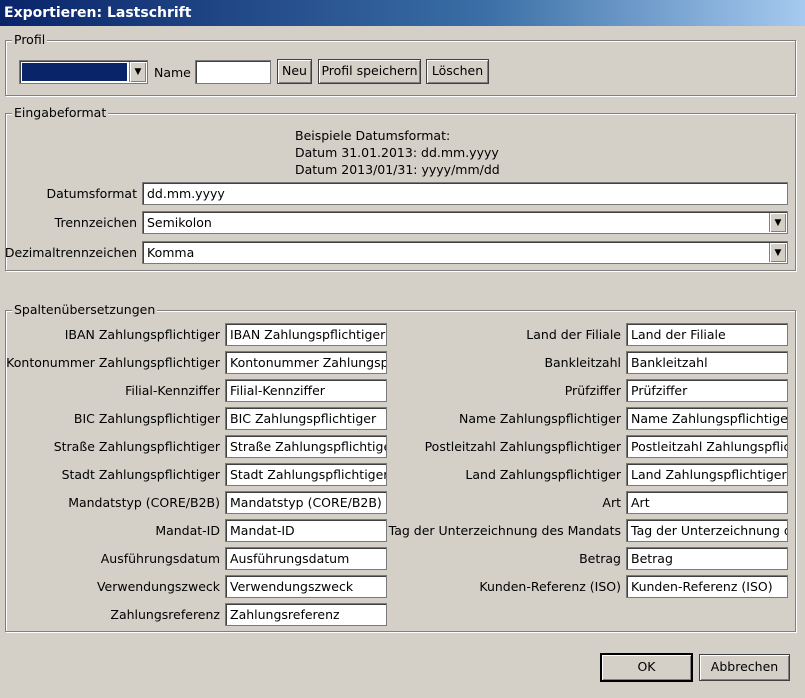 The width and height of the screenshot is (805, 698). Describe the element at coordinates (172, 390) in the screenshot. I see `spalte-left-label: Filial-Kennziffer` at that location.